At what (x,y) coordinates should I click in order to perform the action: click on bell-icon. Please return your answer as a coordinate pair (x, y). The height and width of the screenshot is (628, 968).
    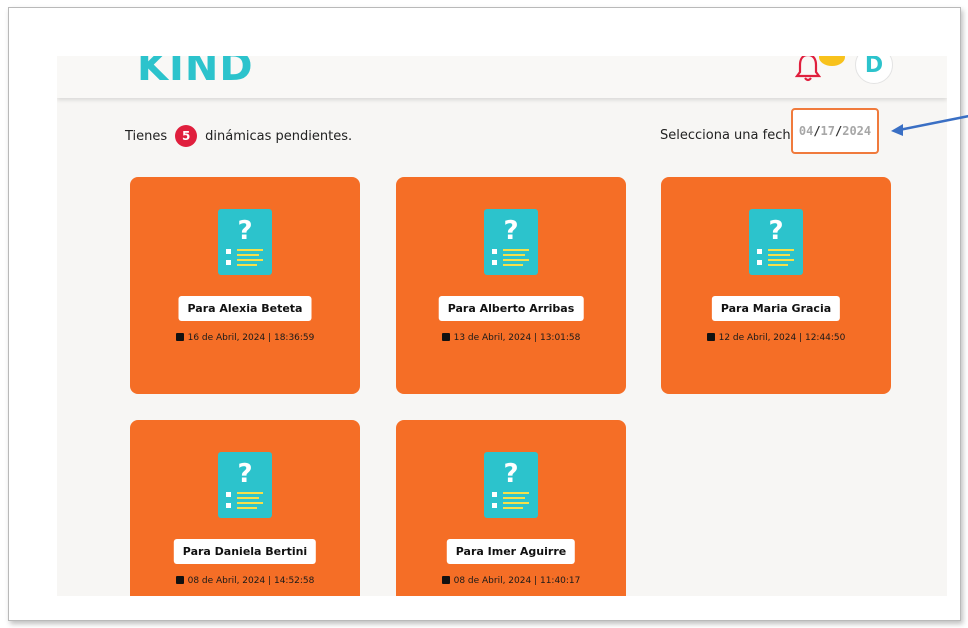
    Looking at the image, I should click on (808, 69).